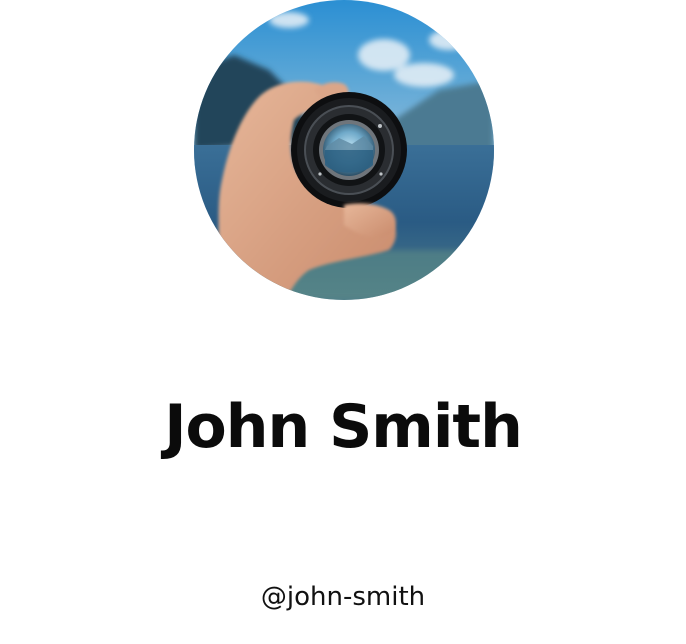  What do you see at coordinates (343, 427) in the screenshot?
I see `profile-name: John Smith` at bounding box center [343, 427].